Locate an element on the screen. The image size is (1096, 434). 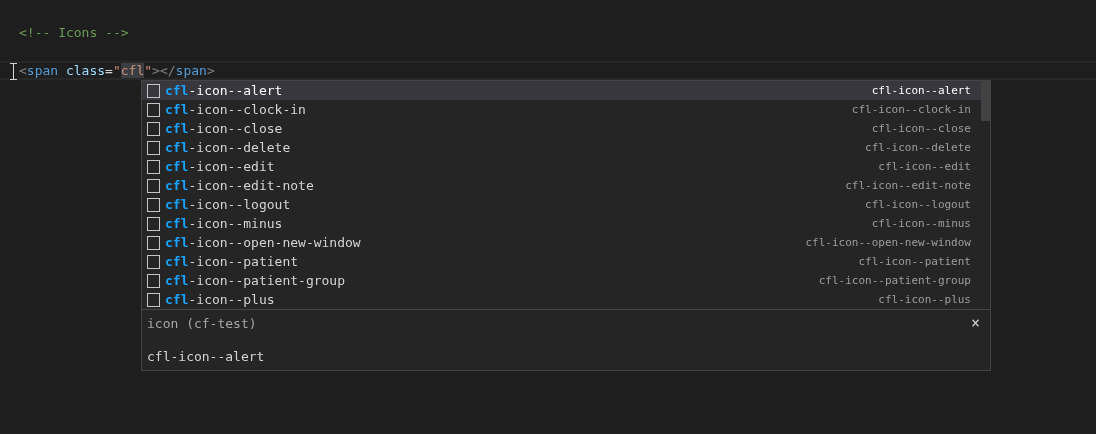
suggestion-item: cfl-icon--edit cfl-icon--edit is located at coordinates (561, 166).